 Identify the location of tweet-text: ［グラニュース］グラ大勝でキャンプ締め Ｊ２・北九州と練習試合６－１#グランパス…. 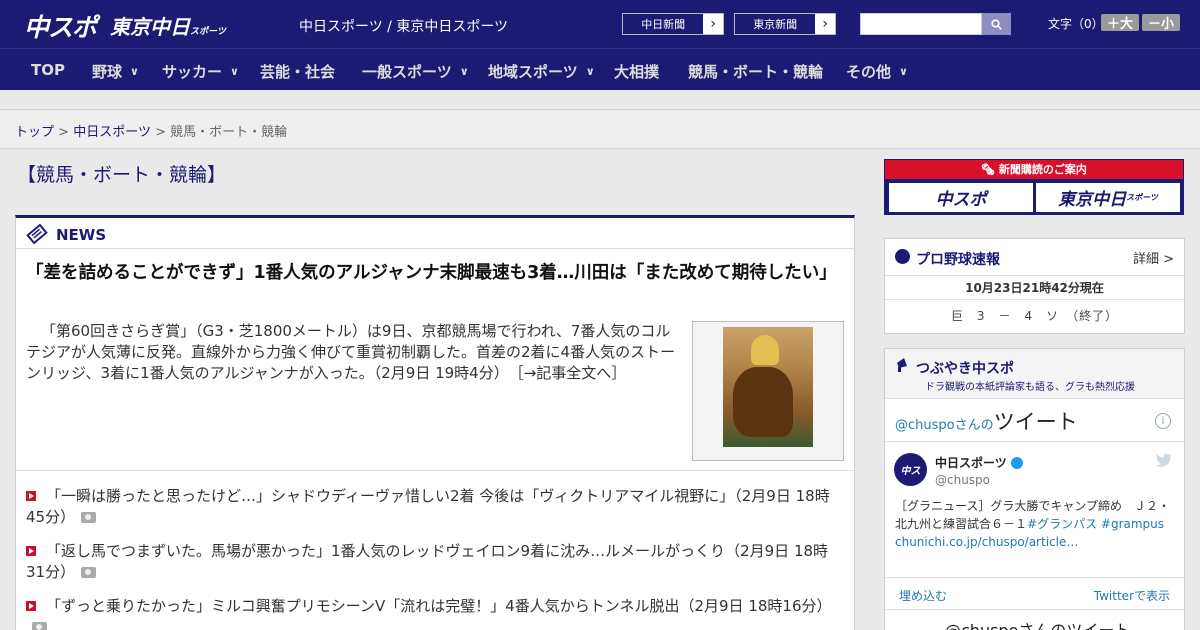
(1036, 524).